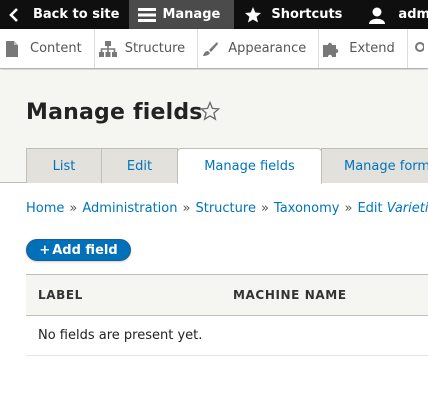  Describe the element at coordinates (76, 14) in the screenshot. I see `back-to-site-label: Back to site` at that location.